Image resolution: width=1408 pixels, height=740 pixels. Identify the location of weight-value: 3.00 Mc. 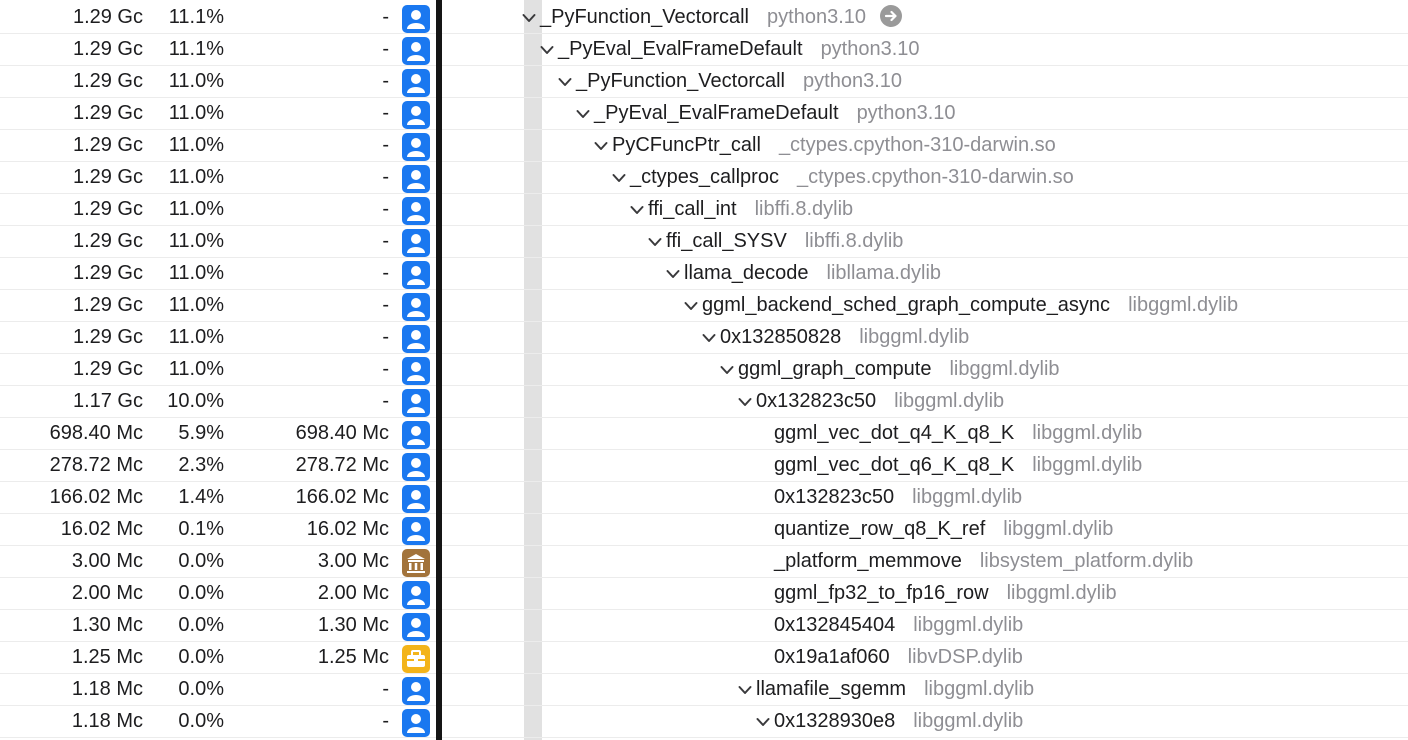
(107, 561).